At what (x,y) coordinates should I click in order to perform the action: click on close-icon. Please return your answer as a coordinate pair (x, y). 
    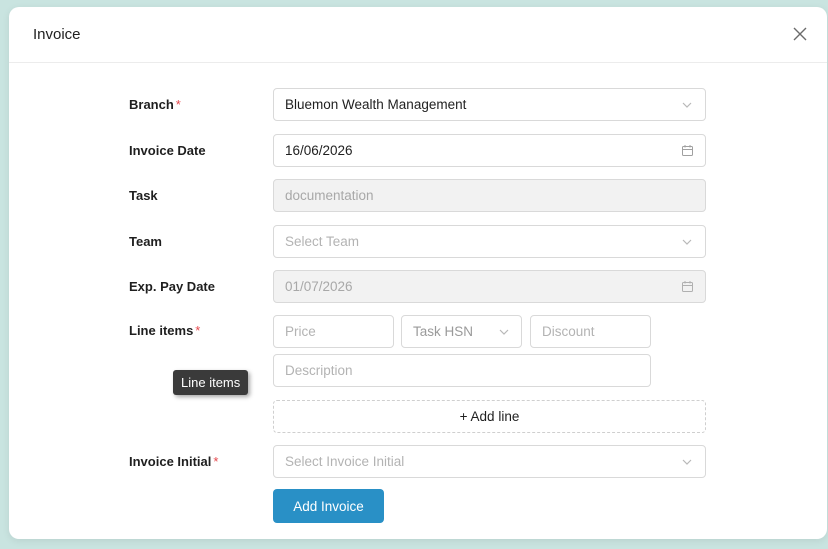
    Looking at the image, I should click on (800, 34).